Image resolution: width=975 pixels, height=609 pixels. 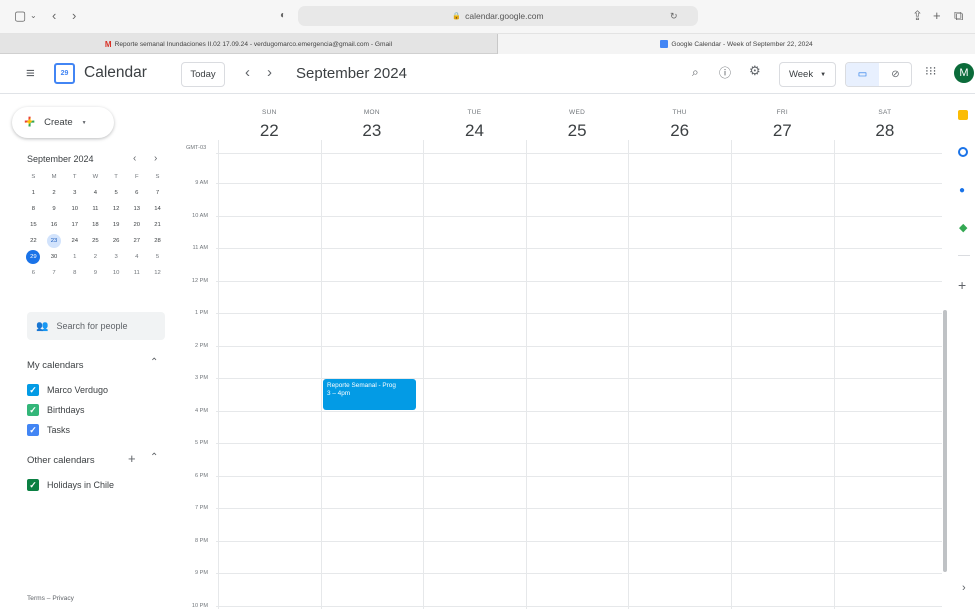 I want to click on sidebar-toggle-icon: ▢, so click(x=20, y=16).